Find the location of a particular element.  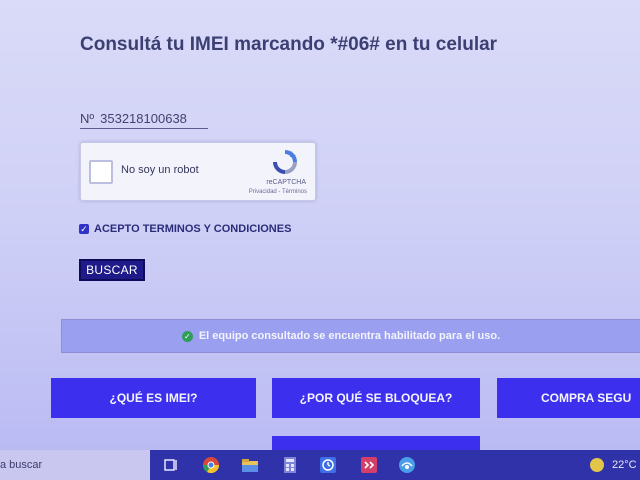

recaptcha-links: Privacidad - Términos is located at coordinates (278, 192).